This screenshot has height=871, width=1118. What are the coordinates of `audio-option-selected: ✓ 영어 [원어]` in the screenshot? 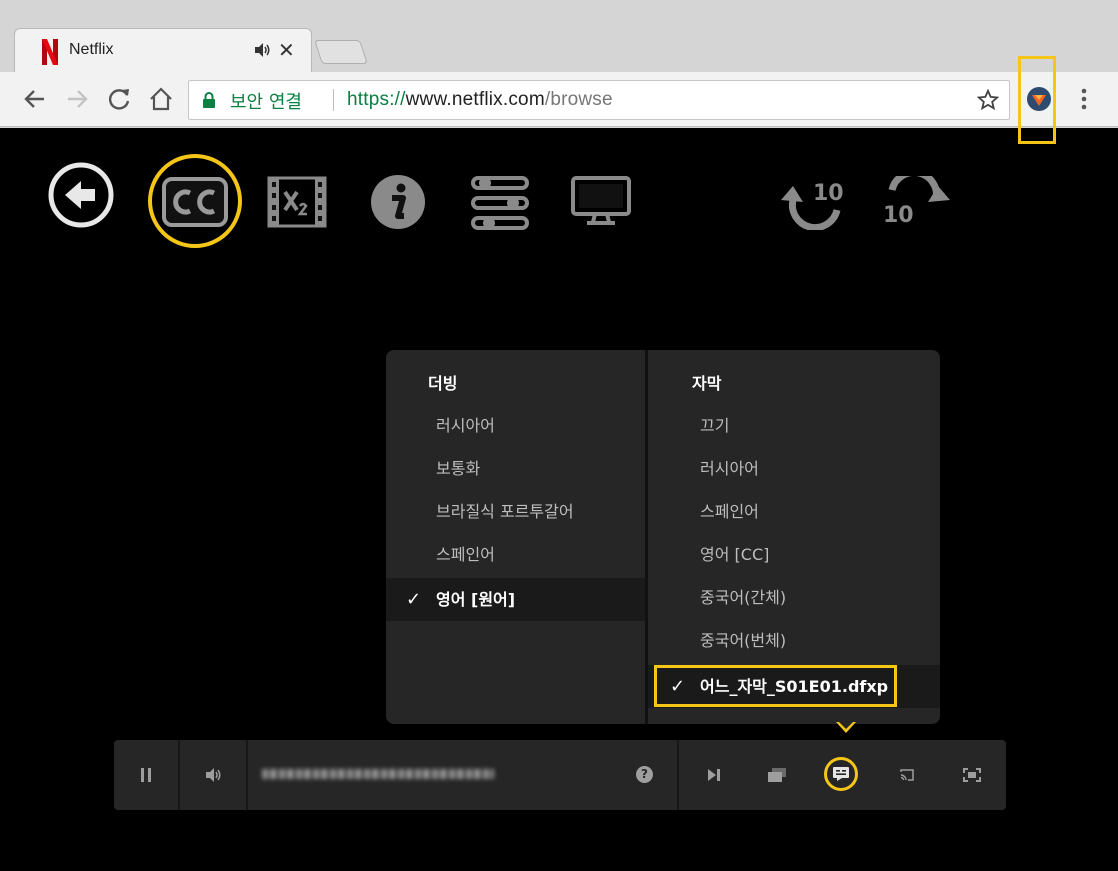 It's located at (515, 599).